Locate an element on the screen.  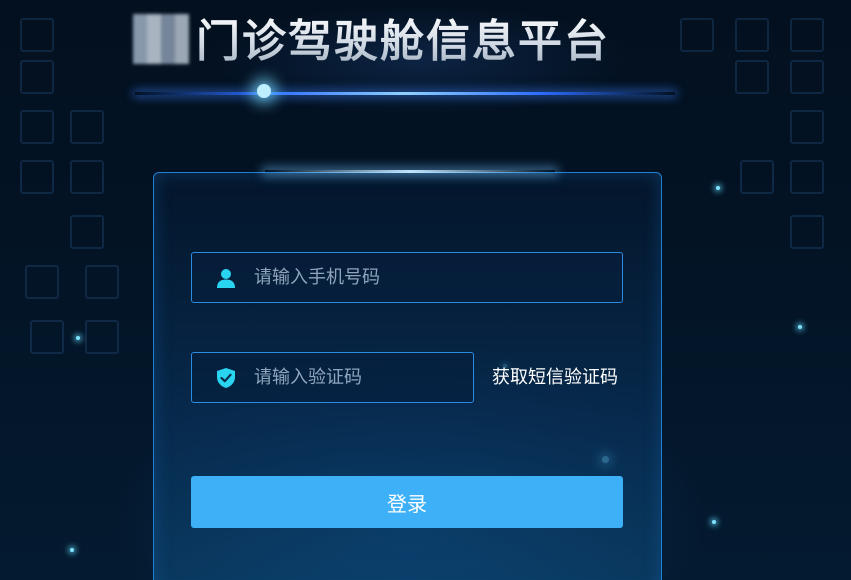
hospital-logo-icon is located at coordinates (161, 39).